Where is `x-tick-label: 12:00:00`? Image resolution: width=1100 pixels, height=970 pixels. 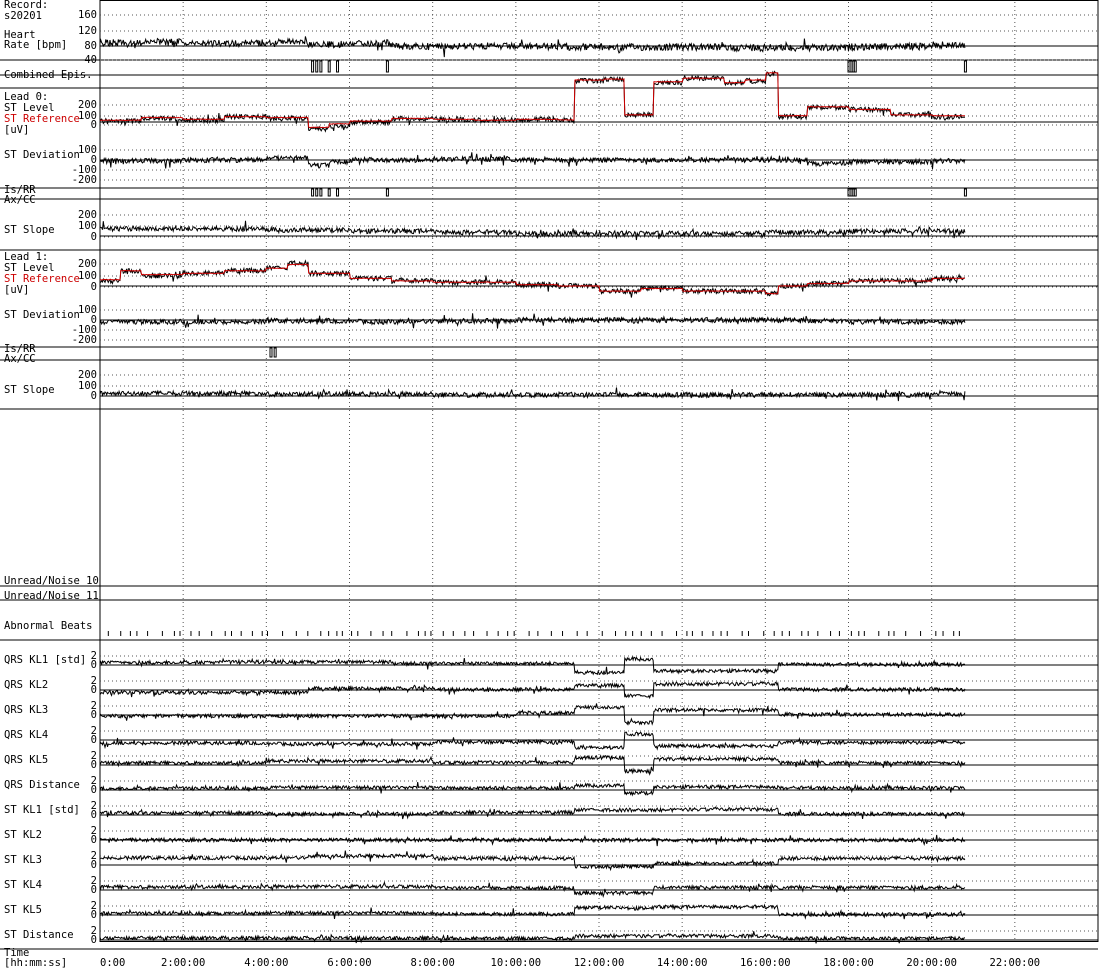 x-tick-label: 12:00:00 is located at coordinates (599, 963).